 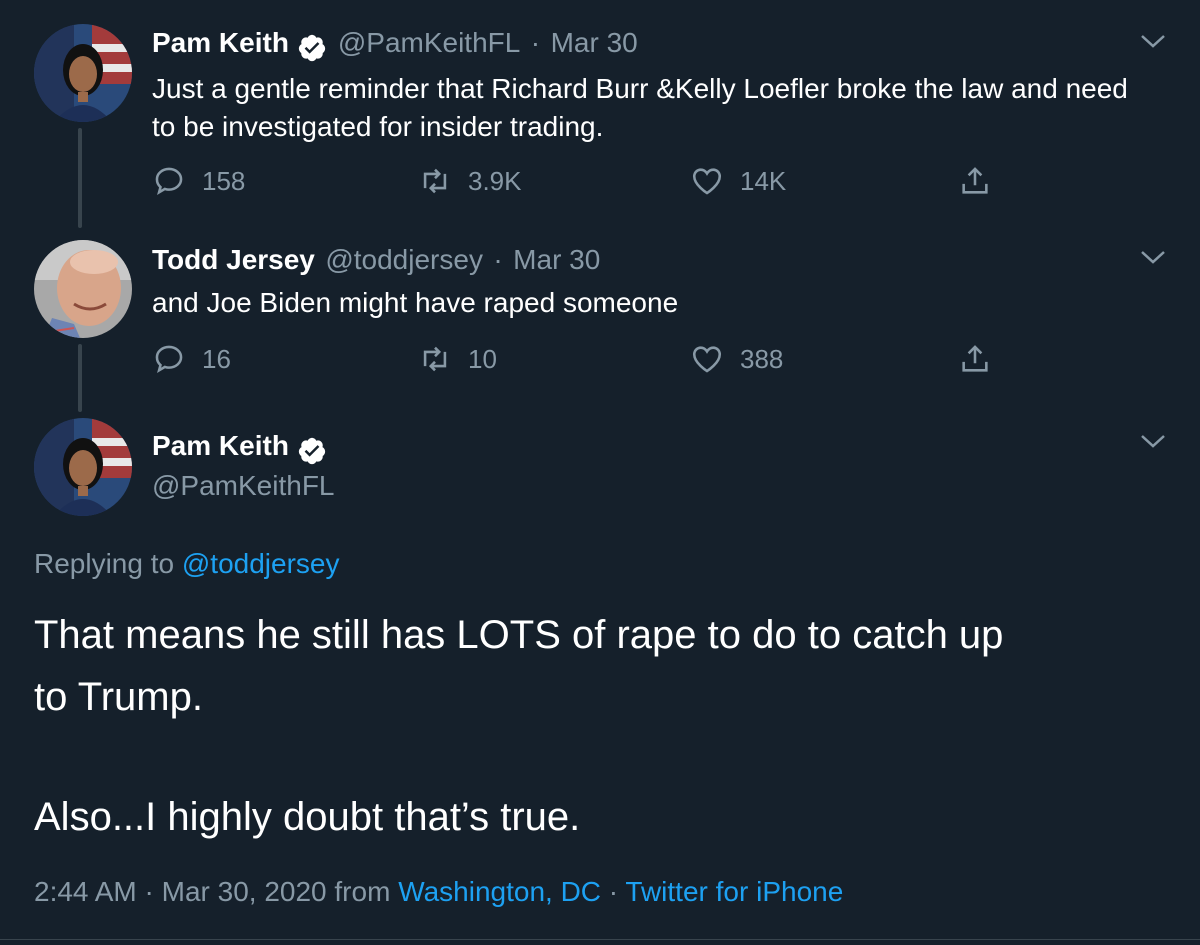 What do you see at coordinates (233, 259) in the screenshot?
I see `author-name: Todd Jersey` at bounding box center [233, 259].